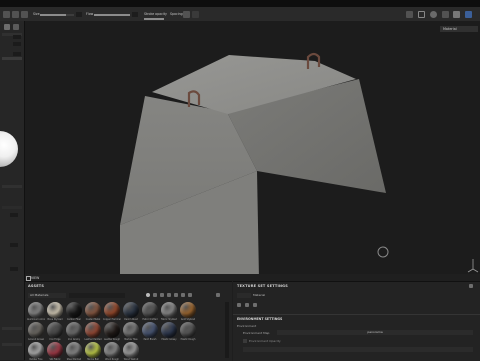 The width and height of the screenshot is (480, 361). I want to click on material-filter-icon, so click(148, 295).